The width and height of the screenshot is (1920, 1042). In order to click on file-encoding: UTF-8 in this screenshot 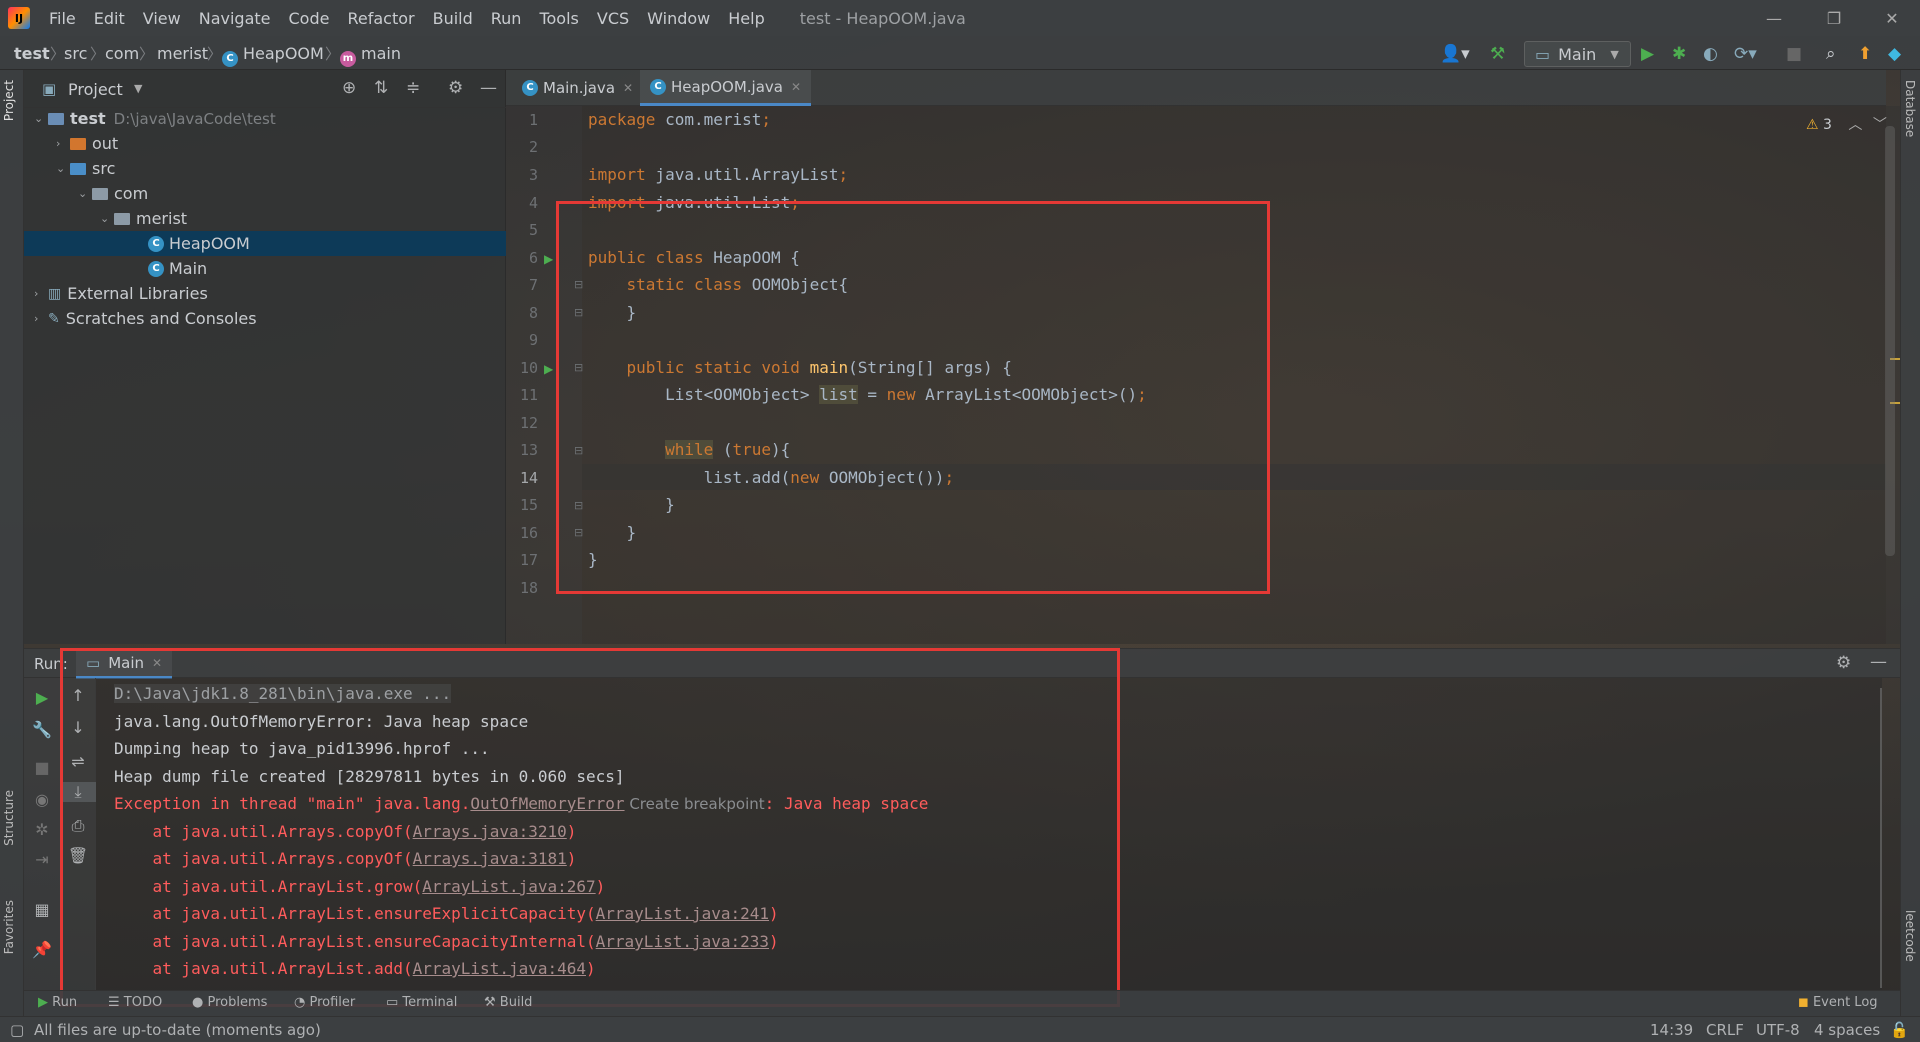, I will do `click(1778, 1030)`.